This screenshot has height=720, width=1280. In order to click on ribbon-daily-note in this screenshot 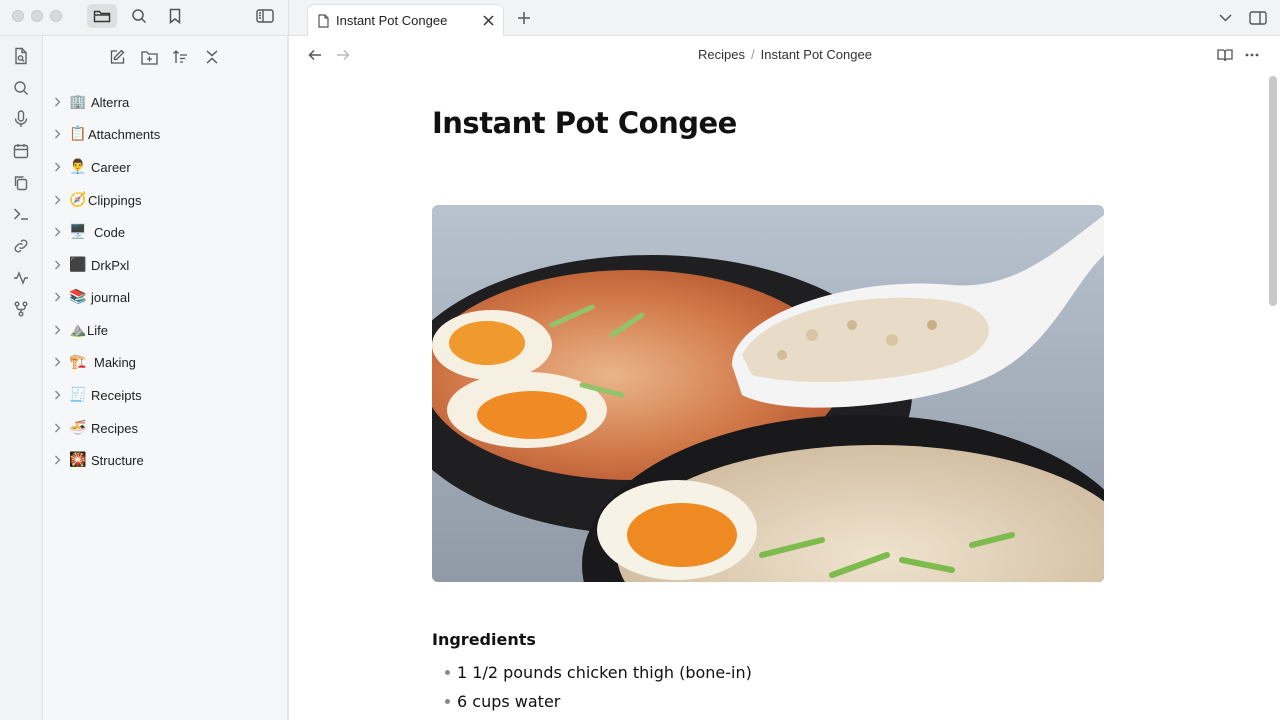, I will do `click(21, 151)`.